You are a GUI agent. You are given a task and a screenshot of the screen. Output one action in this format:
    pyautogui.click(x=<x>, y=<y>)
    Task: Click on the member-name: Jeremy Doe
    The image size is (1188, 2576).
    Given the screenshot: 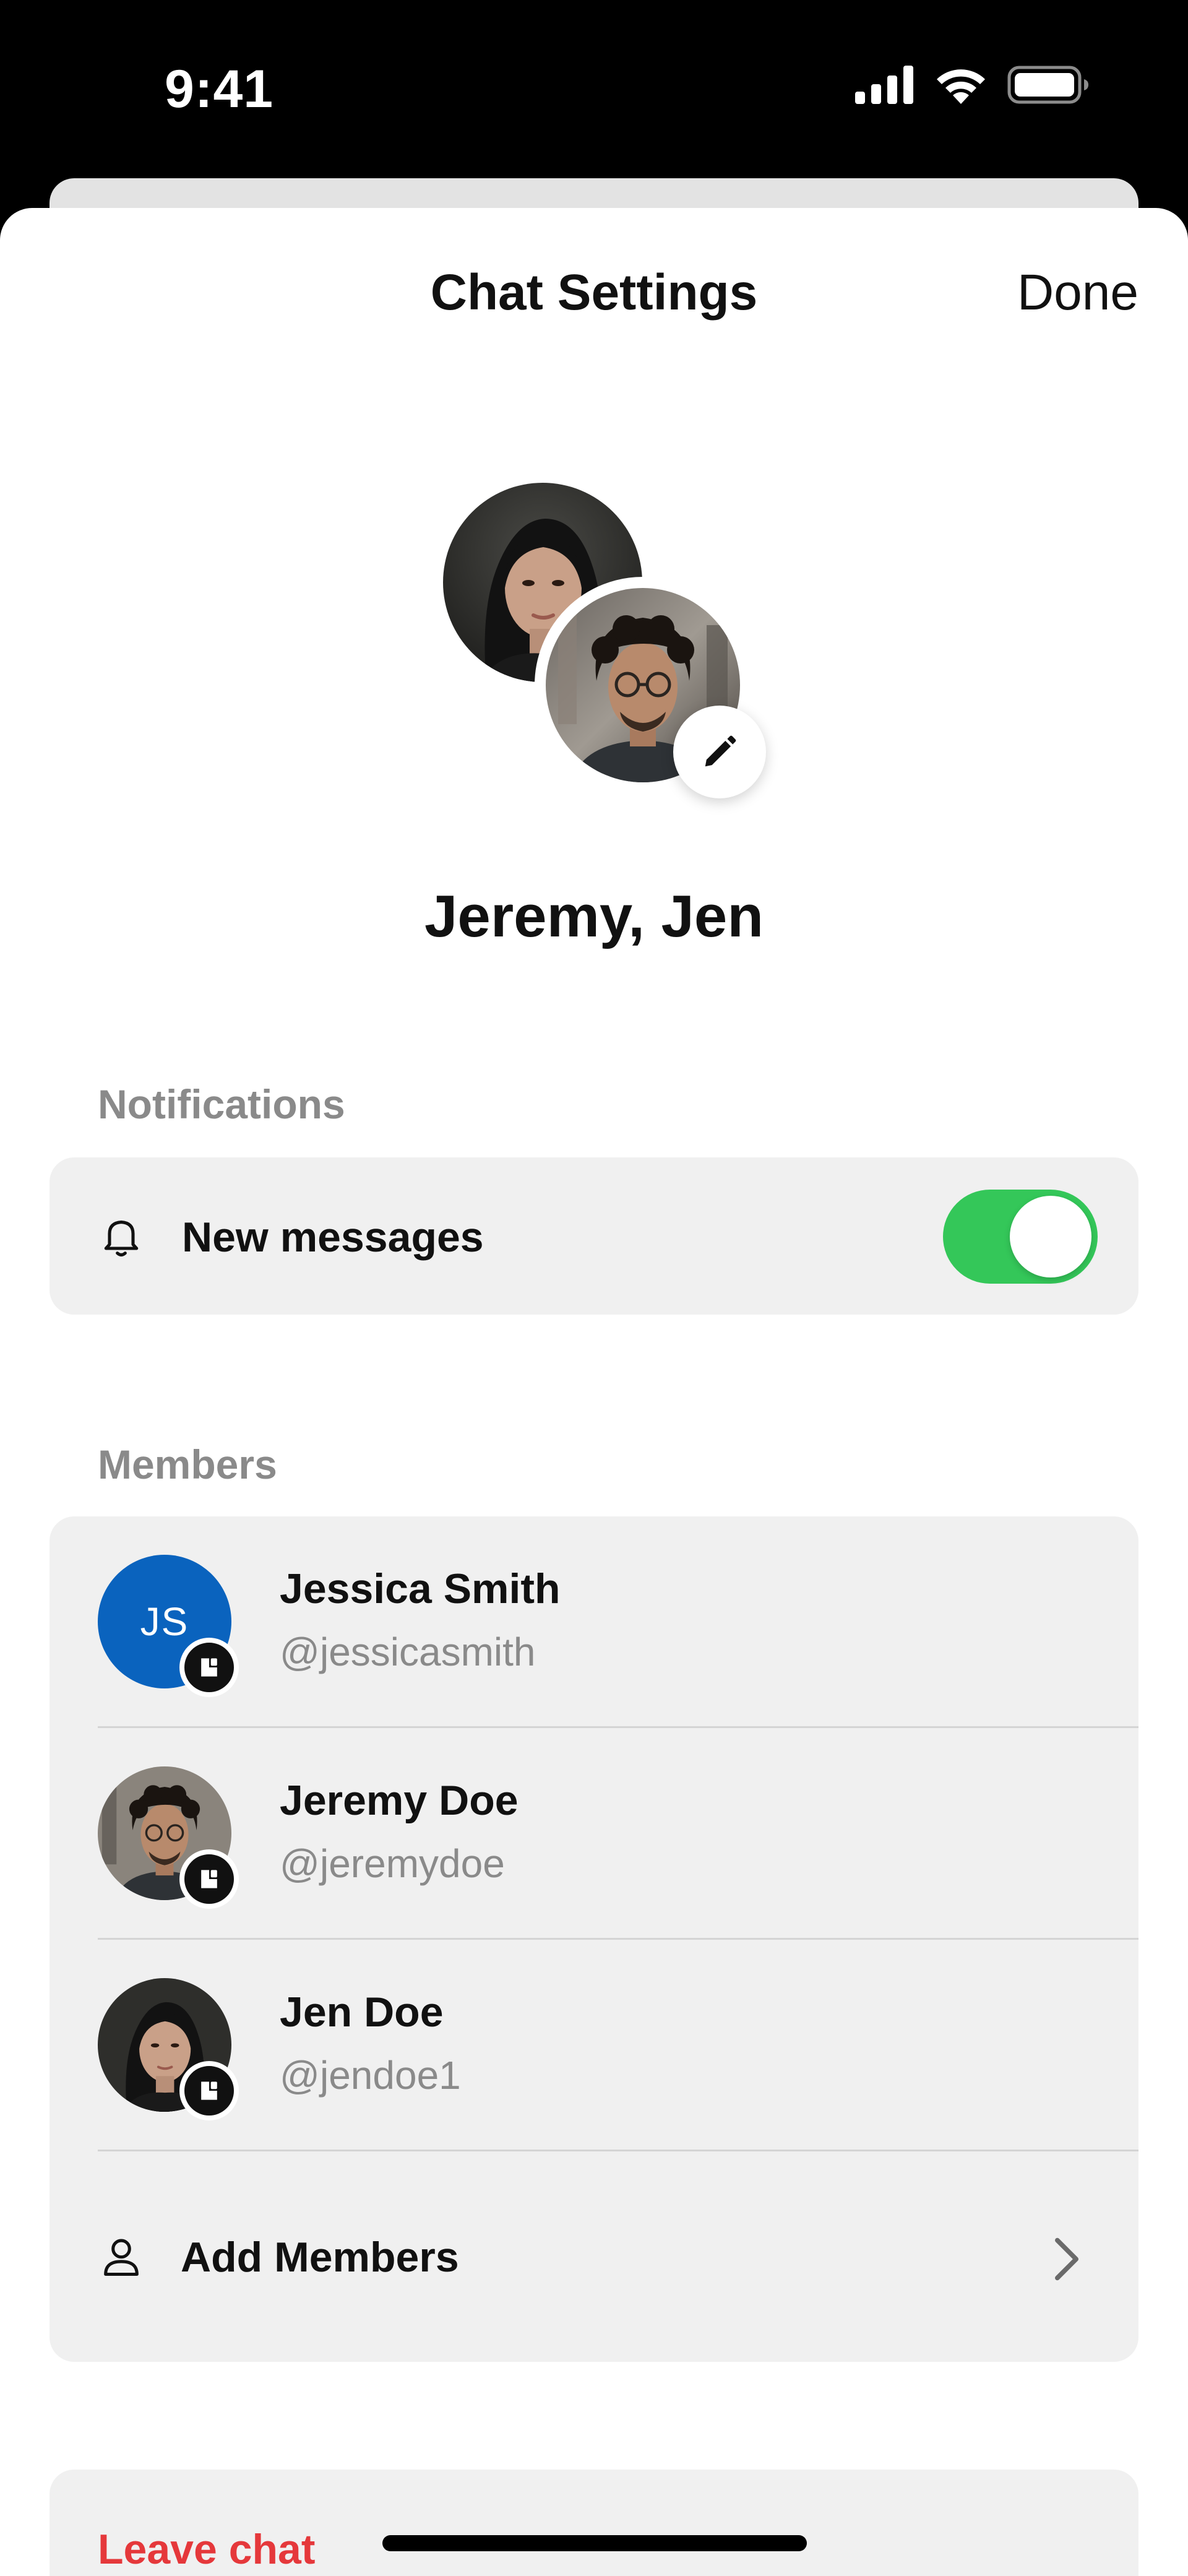 What is the action you would take?
    pyautogui.click(x=399, y=1800)
    